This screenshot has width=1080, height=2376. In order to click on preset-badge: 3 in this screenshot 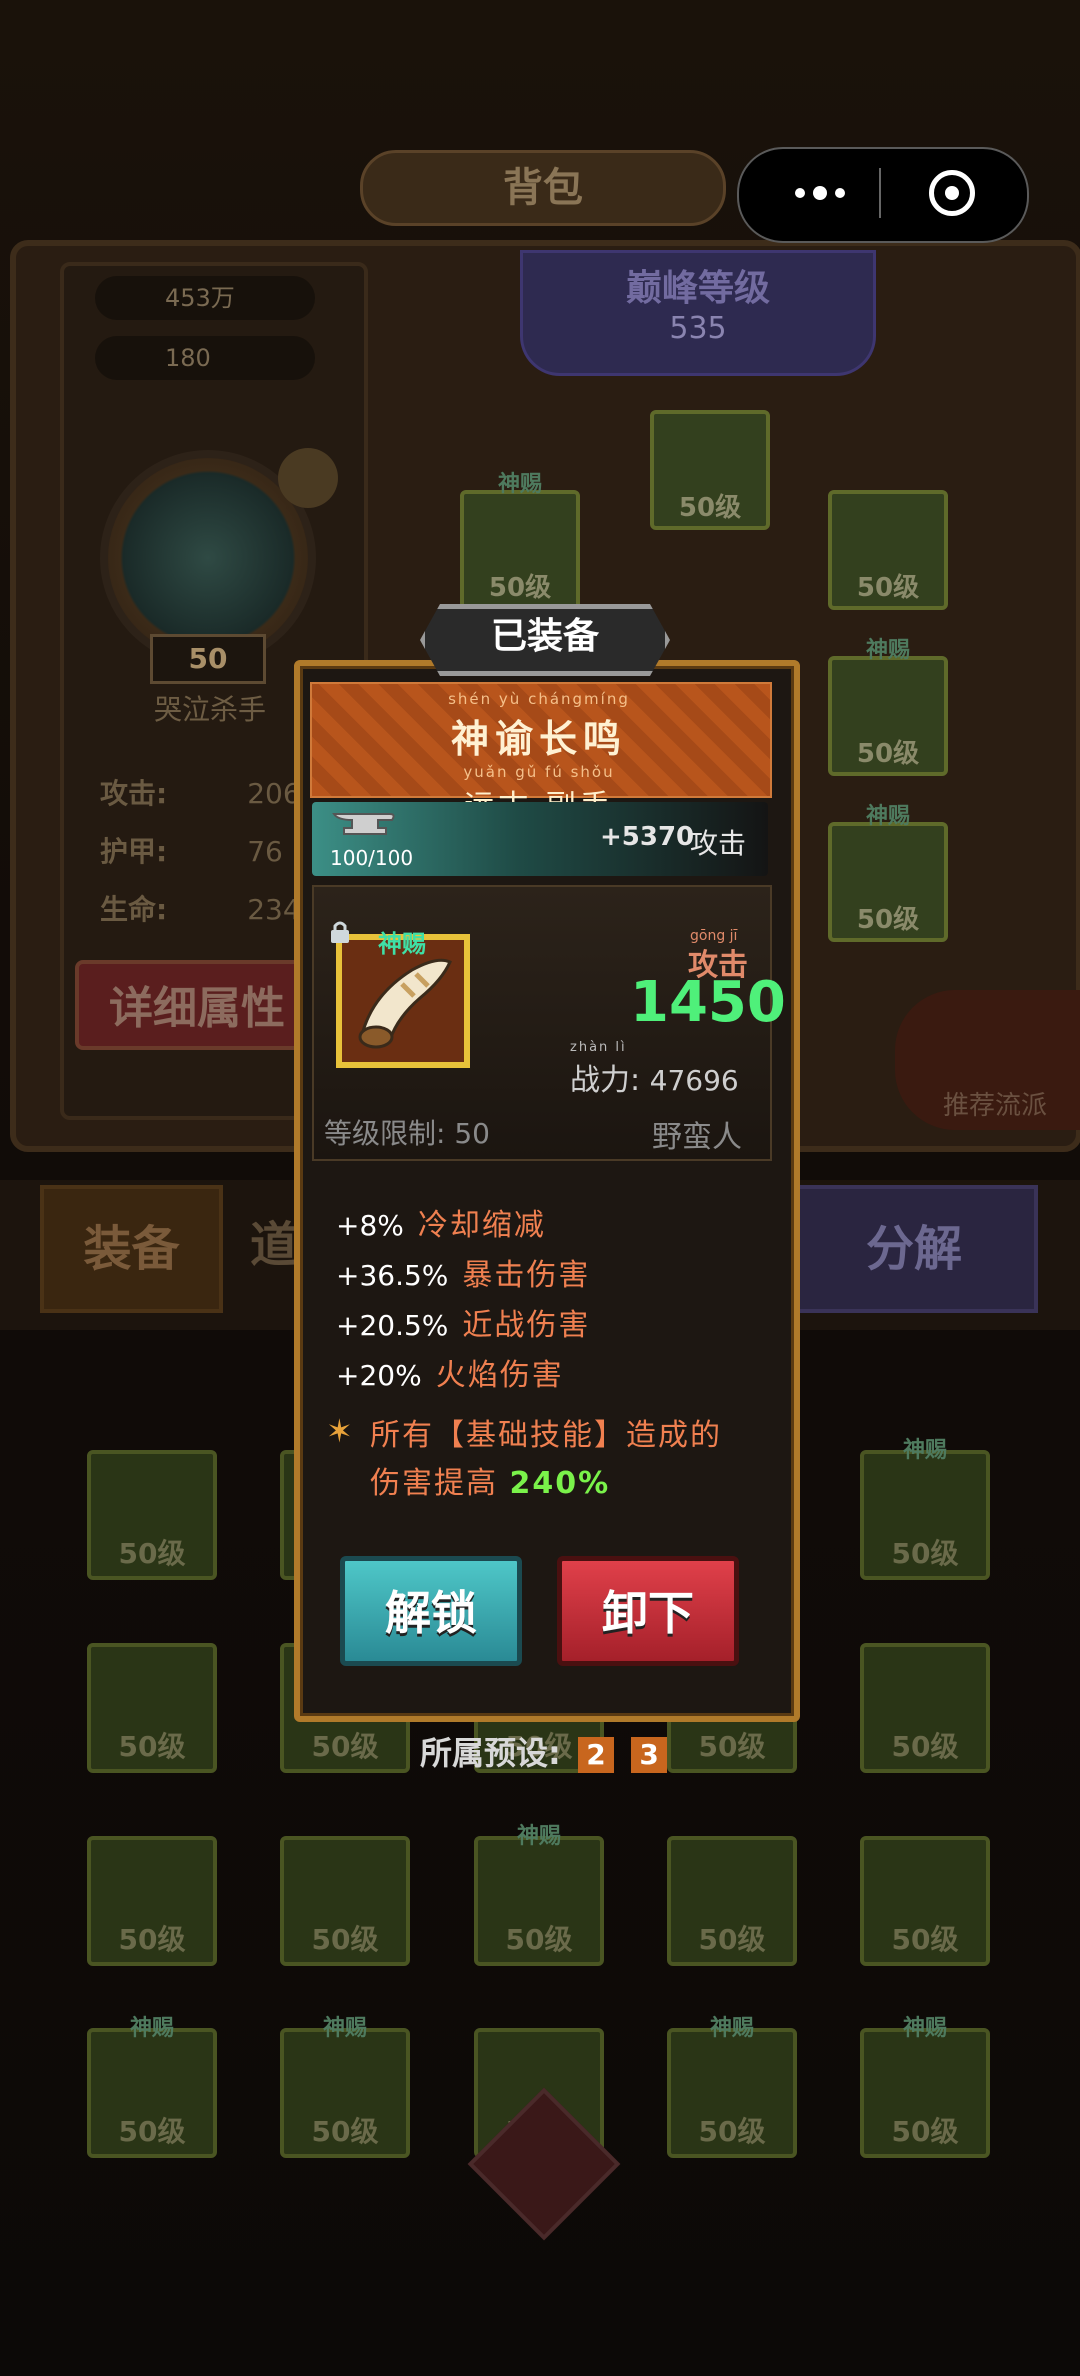, I will do `click(649, 1755)`.